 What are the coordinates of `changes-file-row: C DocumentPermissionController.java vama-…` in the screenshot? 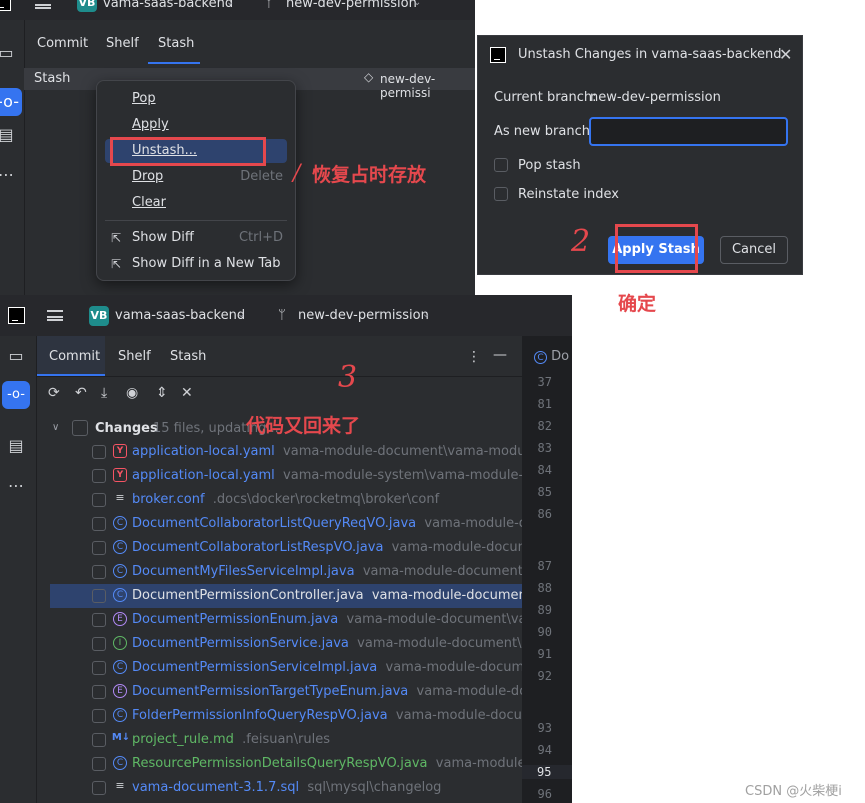 It's located at (286, 596).